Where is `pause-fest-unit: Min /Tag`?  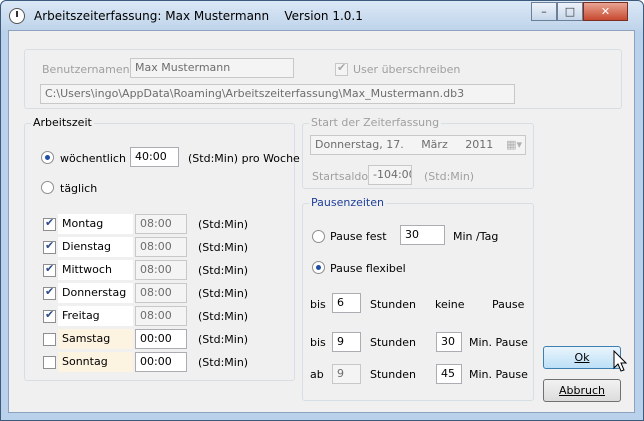
pause-fest-unit: Min /Tag is located at coordinates (476, 236).